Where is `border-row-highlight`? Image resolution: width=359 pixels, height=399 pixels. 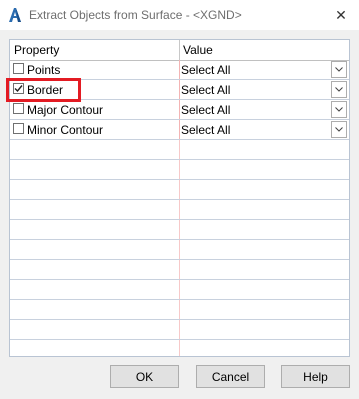 border-row-highlight is located at coordinates (43, 90).